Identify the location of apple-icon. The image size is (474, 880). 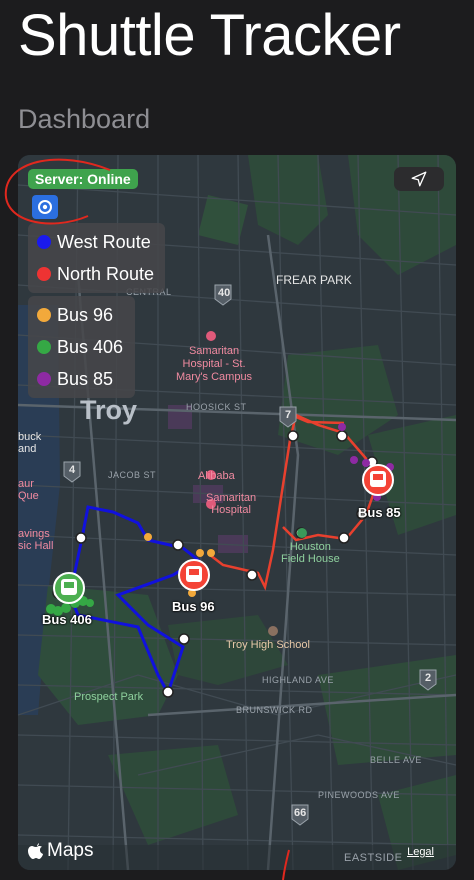
(35, 851).